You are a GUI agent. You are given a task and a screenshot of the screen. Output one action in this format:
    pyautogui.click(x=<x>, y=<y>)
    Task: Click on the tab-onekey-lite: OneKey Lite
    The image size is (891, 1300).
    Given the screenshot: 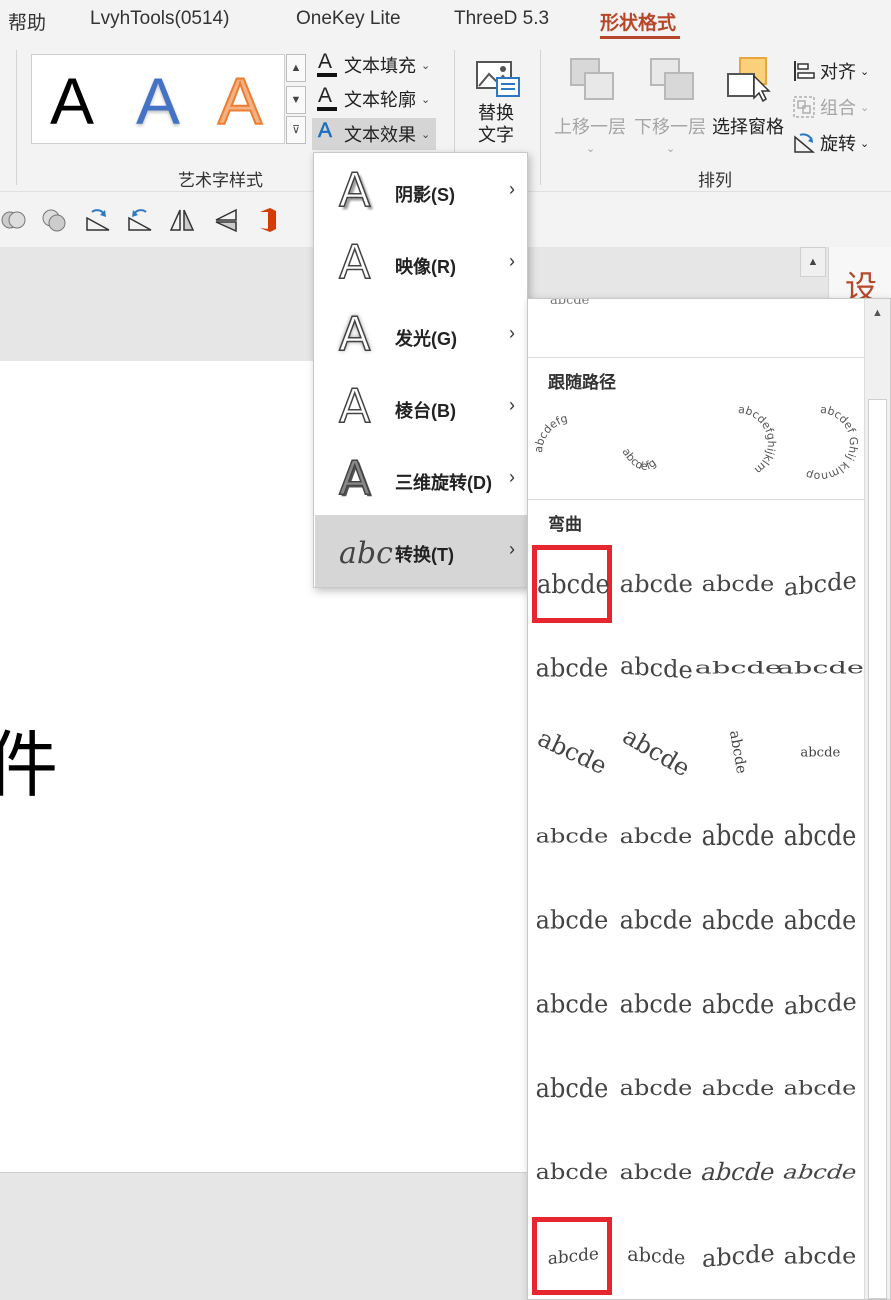 What is the action you would take?
    pyautogui.click(x=348, y=19)
    